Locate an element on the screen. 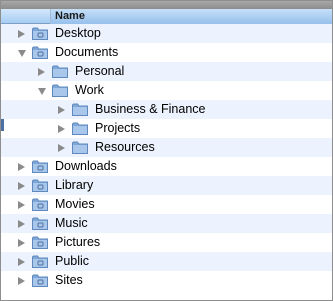  library-folder-icon is located at coordinates (40, 185).